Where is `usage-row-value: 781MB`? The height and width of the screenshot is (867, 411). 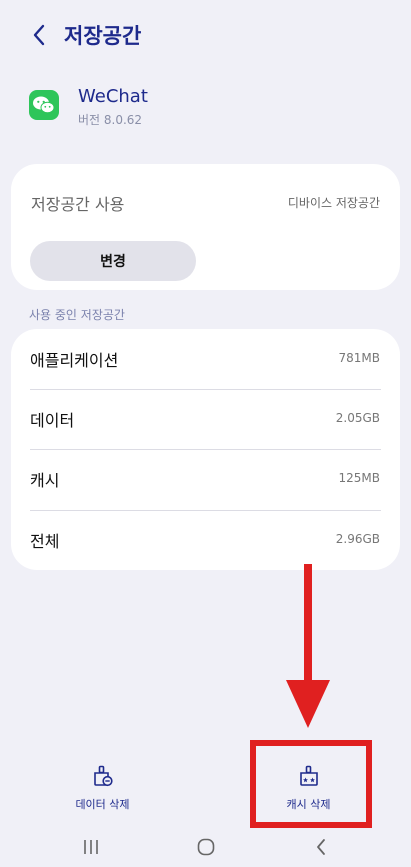
usage-row-value: 781MB is located at coordinates (359, 358).